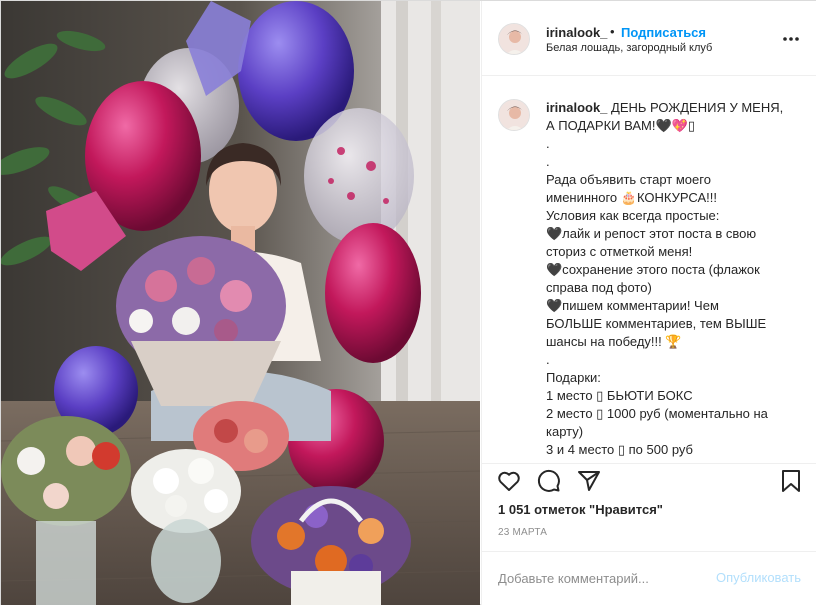  Describe the element at coordinates (791, 39) in the screenshot. I see `more-horizontal-icon` at that location.